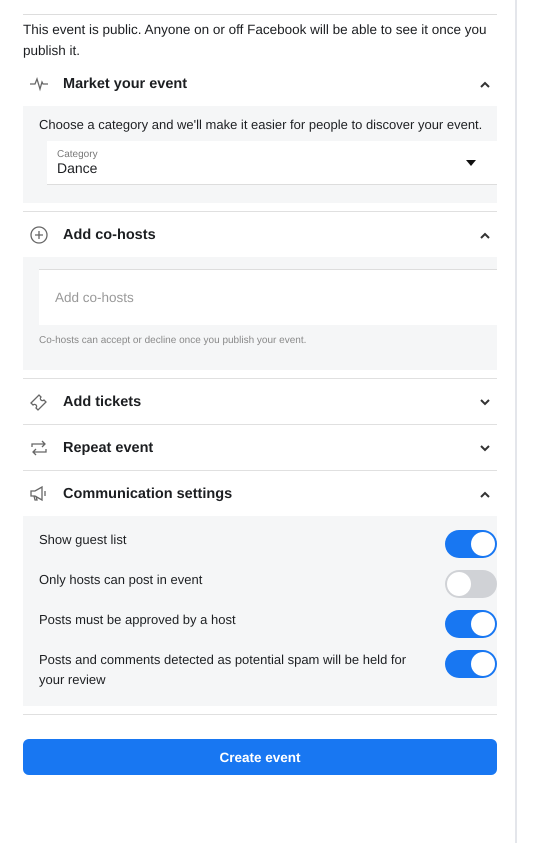  Describe the element at coordinates (260, 83) in the screenshot. I see `section-header: Market your event` at that location.